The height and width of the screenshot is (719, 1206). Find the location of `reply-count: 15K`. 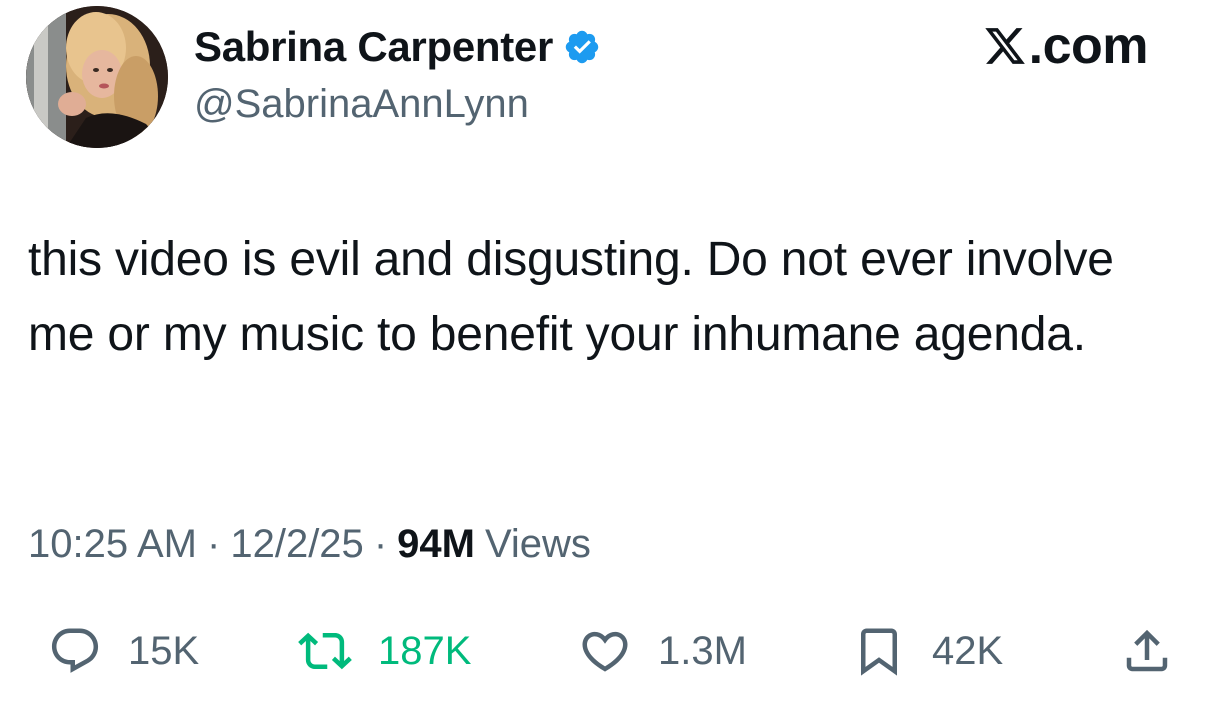

reply-count: 15K is located at coordinates (164, 650).